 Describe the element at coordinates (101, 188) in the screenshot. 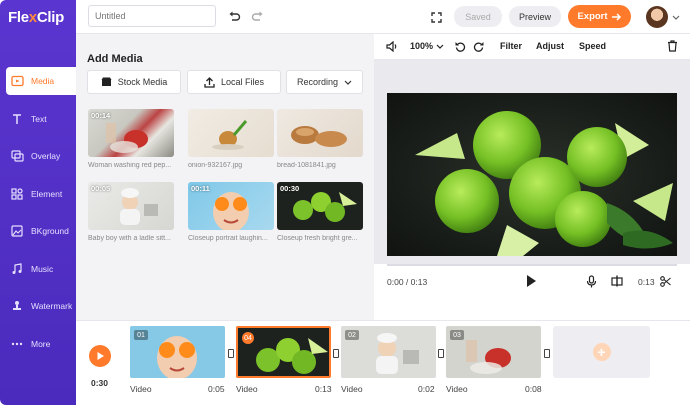

I see `media-duration: 00:05` at that location.